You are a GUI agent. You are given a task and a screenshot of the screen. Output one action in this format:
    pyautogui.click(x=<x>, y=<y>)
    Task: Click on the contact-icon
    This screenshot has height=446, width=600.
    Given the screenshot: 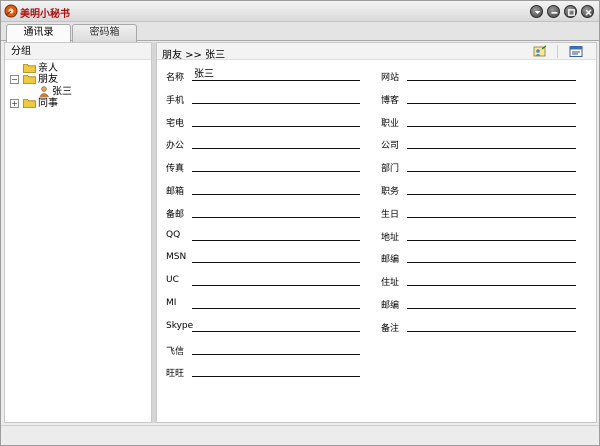 What is the action you would take?
    pyautogui.click(x=44, y=91)
    